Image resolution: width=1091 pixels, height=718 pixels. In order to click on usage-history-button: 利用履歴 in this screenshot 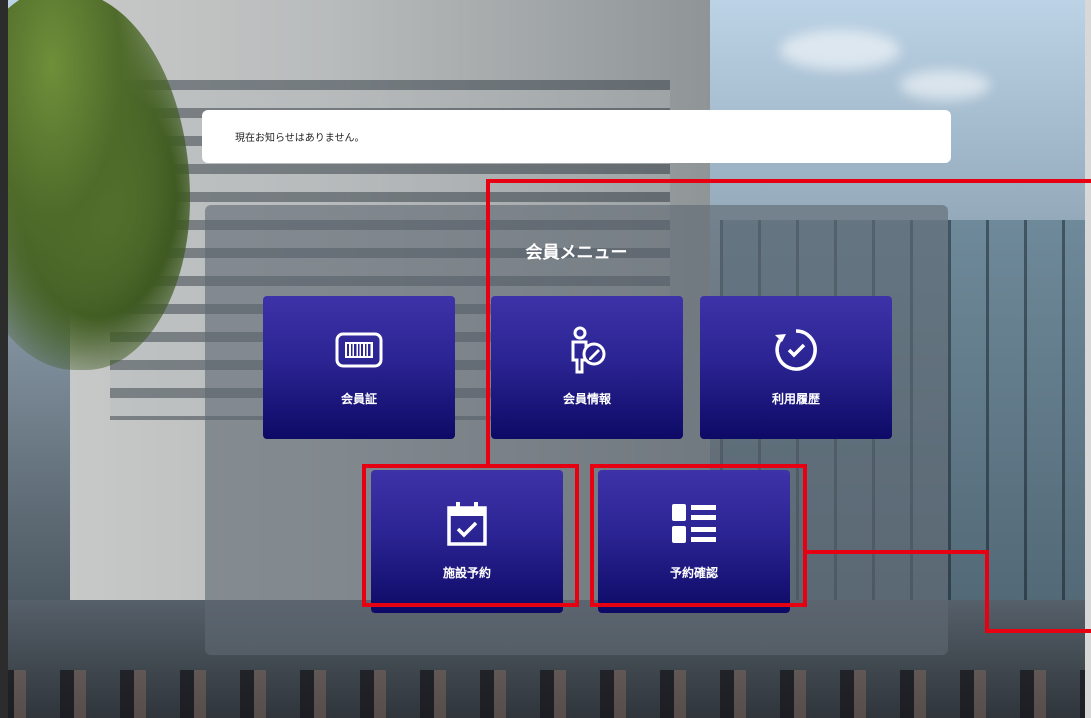, I will do `click(796, 367)`.